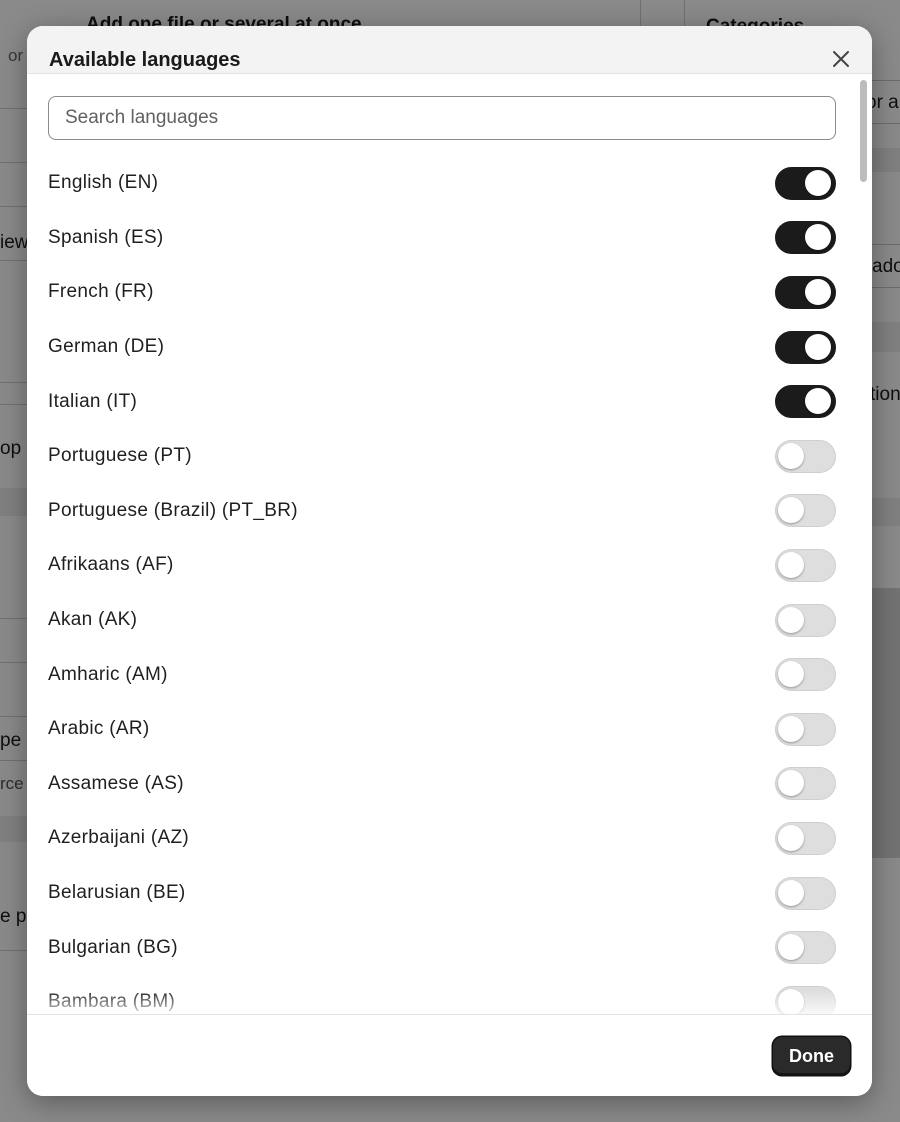 The width and height of the screenshot is (900, 1122). I want to click on modal-footer: Done, so click(449, 1055).